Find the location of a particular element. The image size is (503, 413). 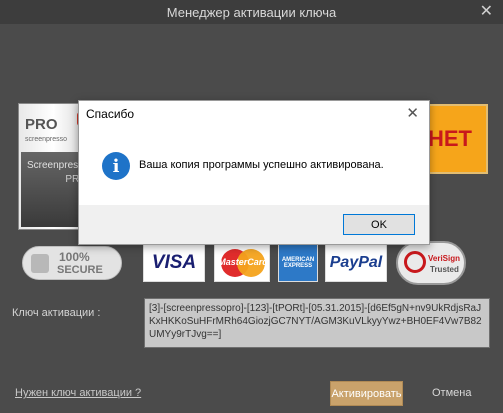

paypal-logo: PayPal is located at coordinates (356, 263).